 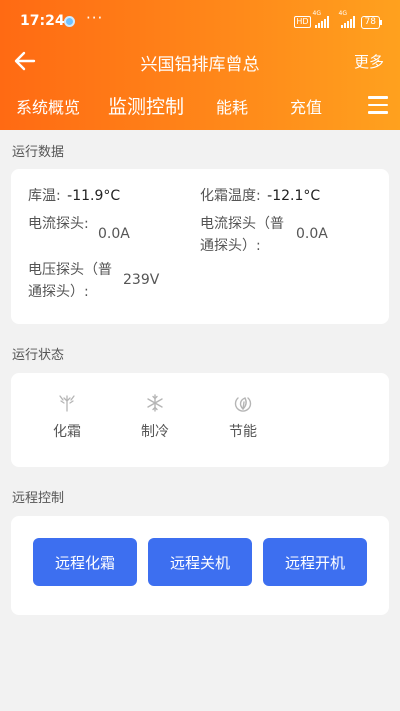 I want to click on remote-startup-button: 远程开机, so click(x=315, y=562).